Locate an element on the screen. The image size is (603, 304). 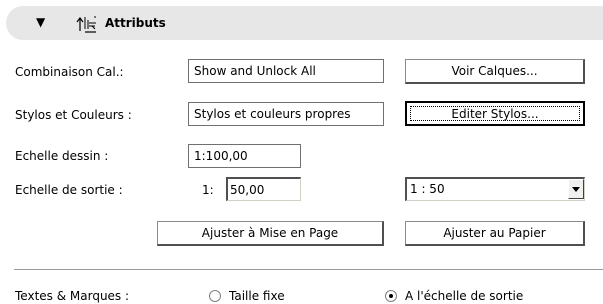
attributes-section-header: ▼ Attributs is located at coordinates (304, 23).